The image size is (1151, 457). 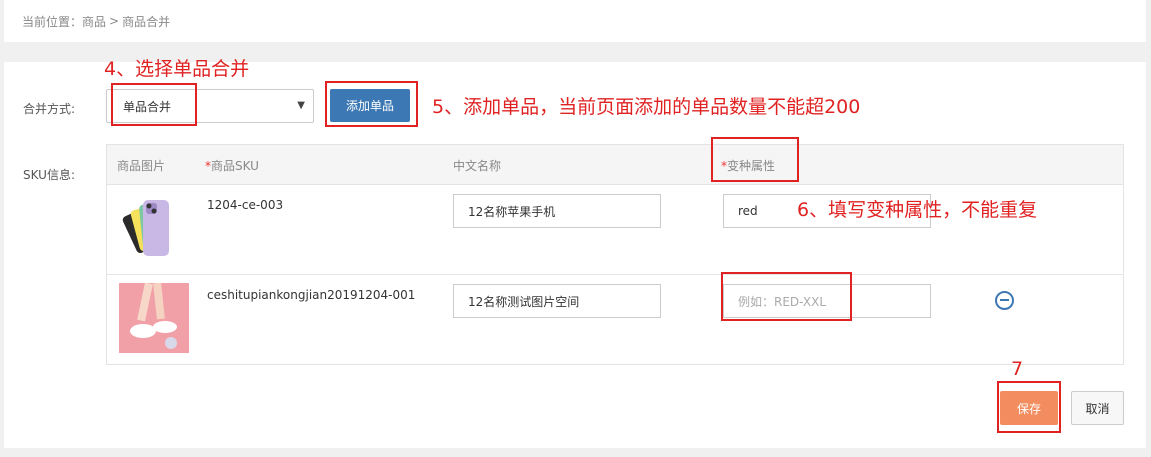 I want to click on annotation-step6: 6、填写变种属性，不能重复, so click(x=917, y=210).